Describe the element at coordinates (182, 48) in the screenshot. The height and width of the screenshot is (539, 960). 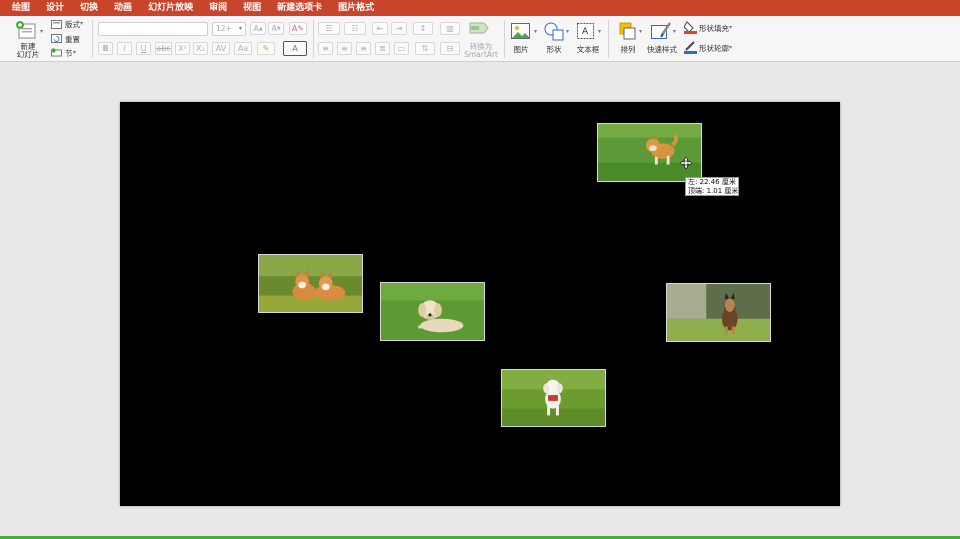
I see `superscript-icon: X²` at that location.